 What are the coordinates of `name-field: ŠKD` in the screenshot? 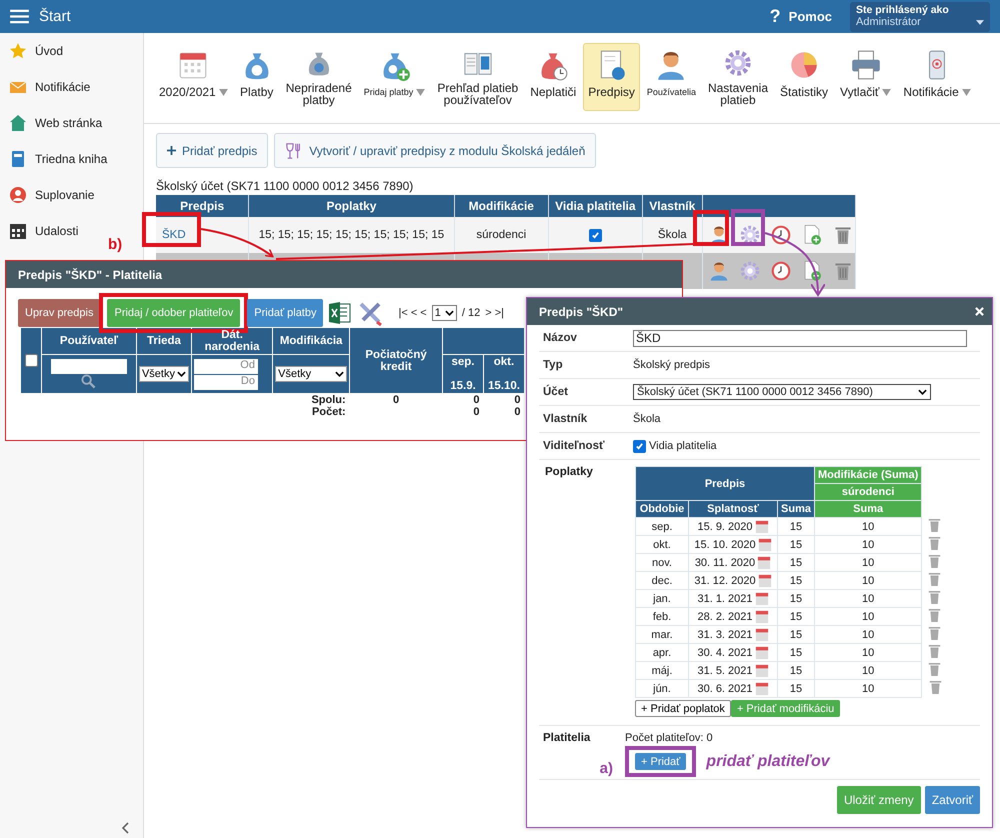 It's located at (800, 338).